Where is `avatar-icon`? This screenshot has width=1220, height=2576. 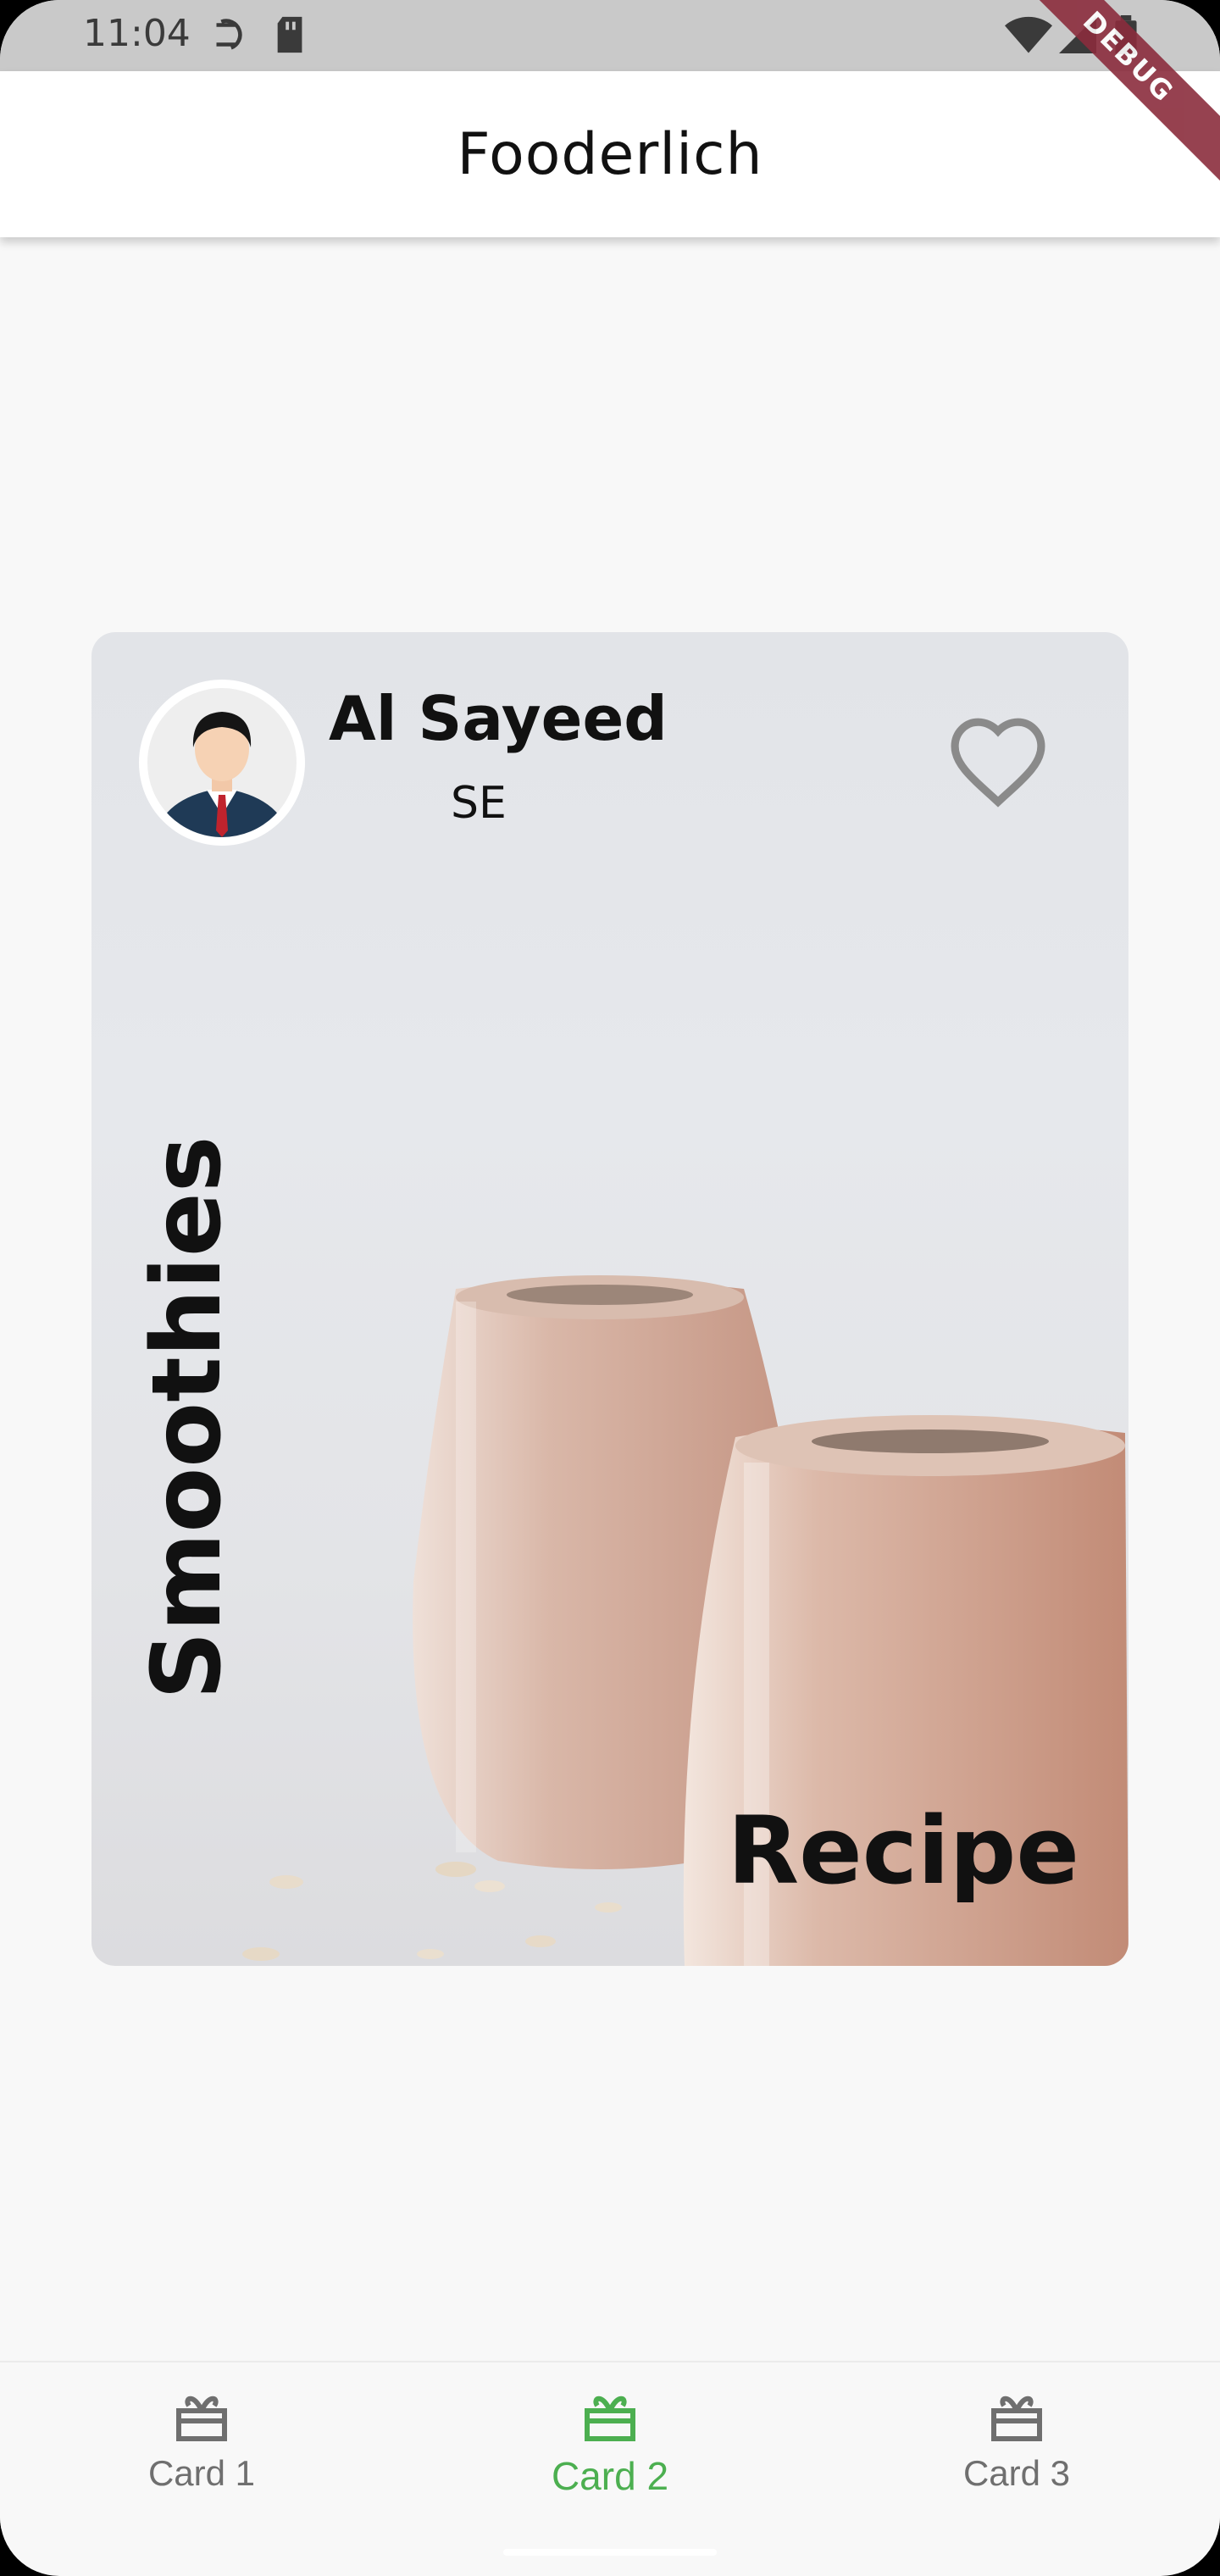
avatar-icon is located at coordinates (222, 762).